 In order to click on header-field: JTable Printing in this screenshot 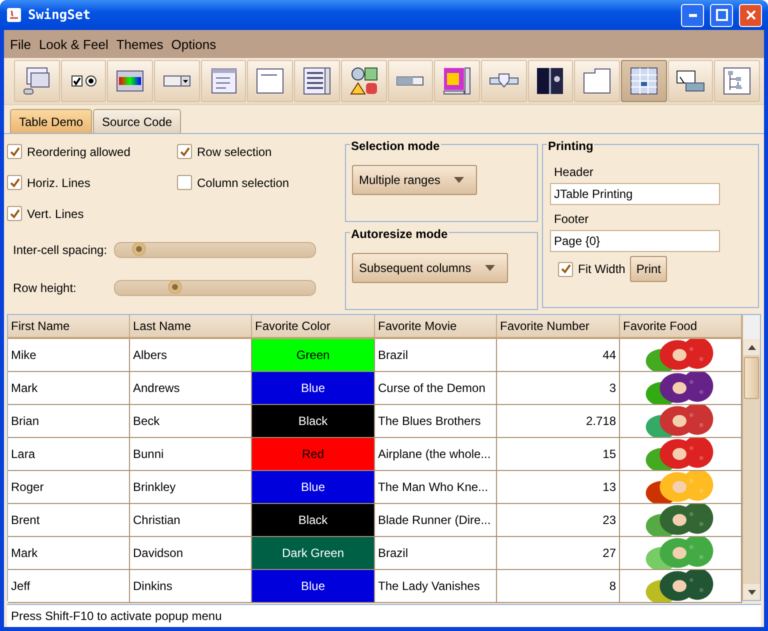, I will do `click(635, 194)`.